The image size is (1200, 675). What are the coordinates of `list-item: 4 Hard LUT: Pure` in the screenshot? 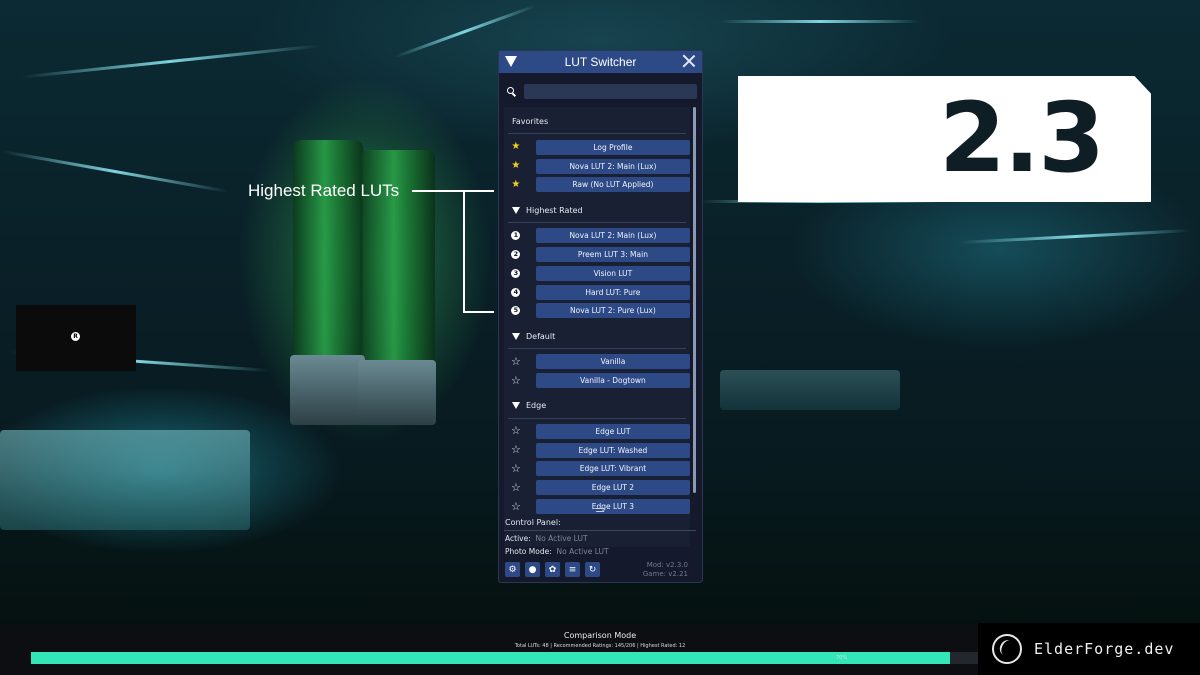 It's located at (597, 292).